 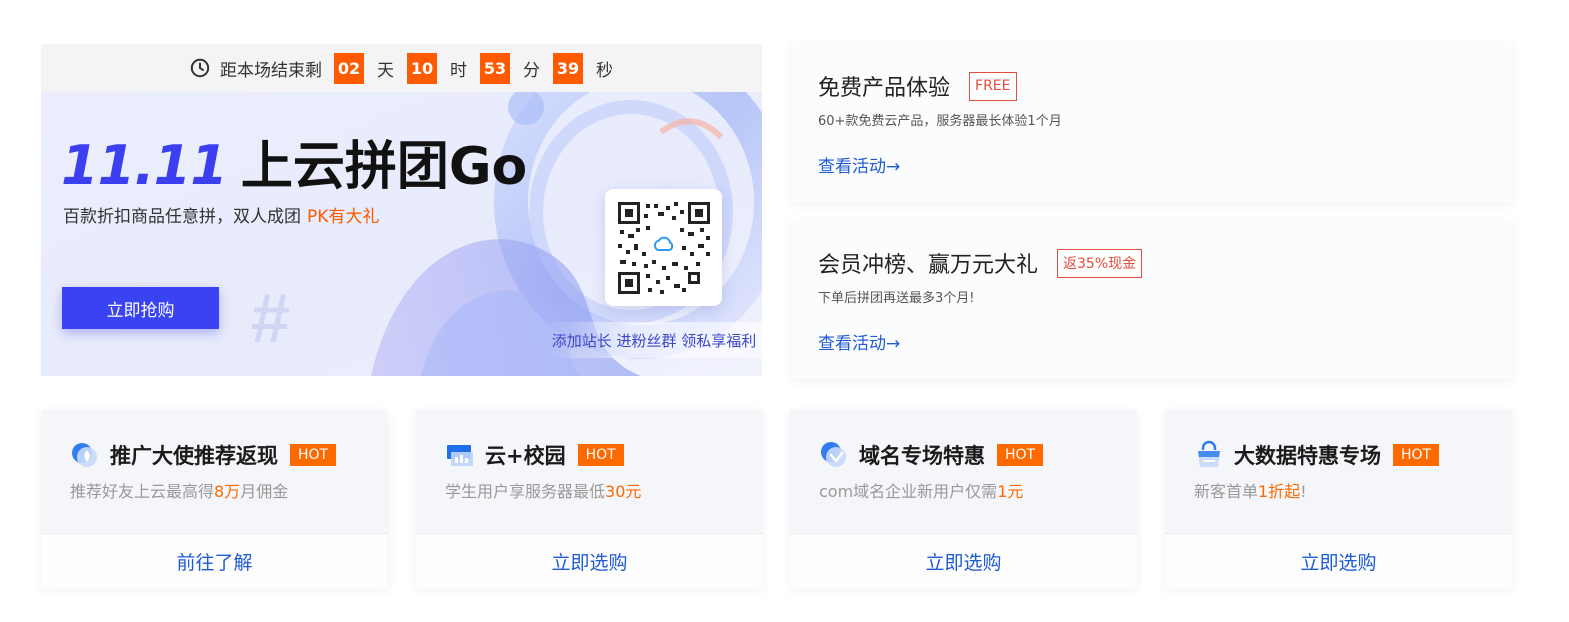 I want to click on product-card-bigdata: 大数据特惠专场 HOT 新客首单1折起! 立即选购, so click(x=1338, y=499).